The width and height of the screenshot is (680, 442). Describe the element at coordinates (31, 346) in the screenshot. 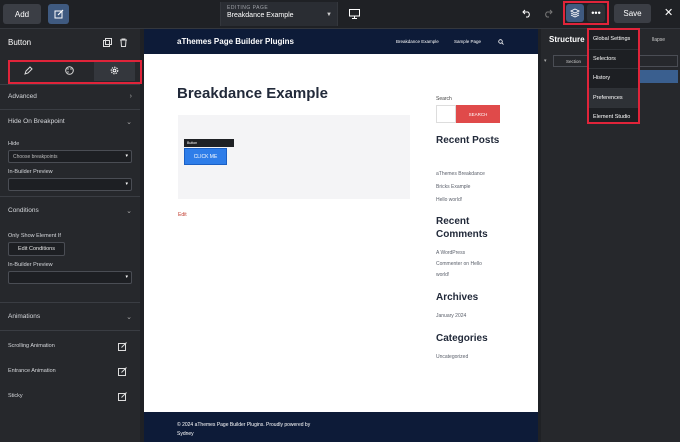

I see `scrolling-animation-label: Scrolling Animation` at that location.